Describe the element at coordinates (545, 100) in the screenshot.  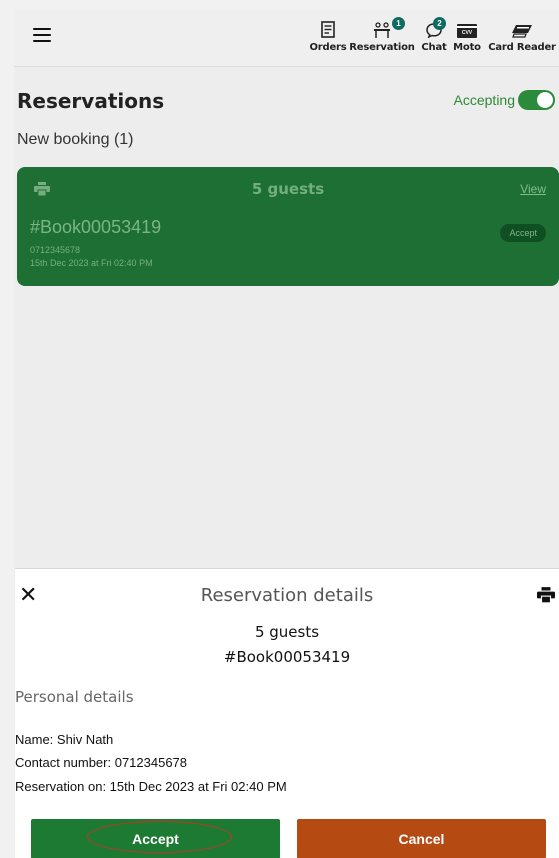
I see `toggle-knob` at that location.